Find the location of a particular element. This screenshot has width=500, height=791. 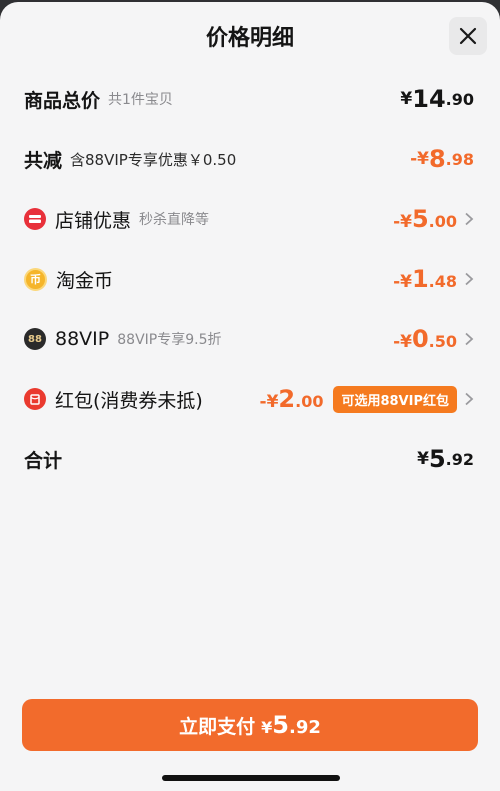

total-goods-count: 共1件宝贝 is located at coordinates (140, 100).